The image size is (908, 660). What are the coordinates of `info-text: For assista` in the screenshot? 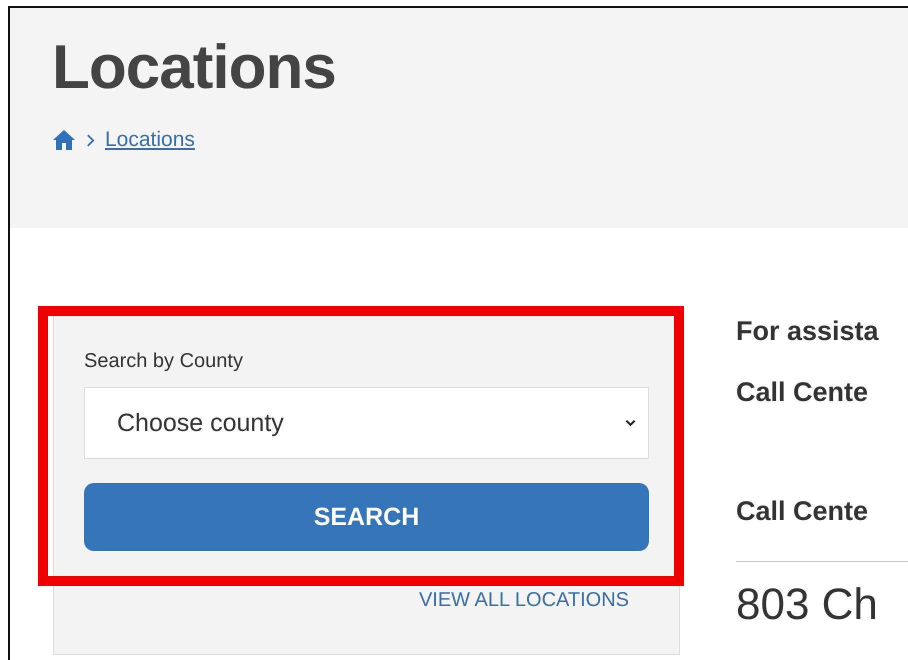 It's located at (808, 331).